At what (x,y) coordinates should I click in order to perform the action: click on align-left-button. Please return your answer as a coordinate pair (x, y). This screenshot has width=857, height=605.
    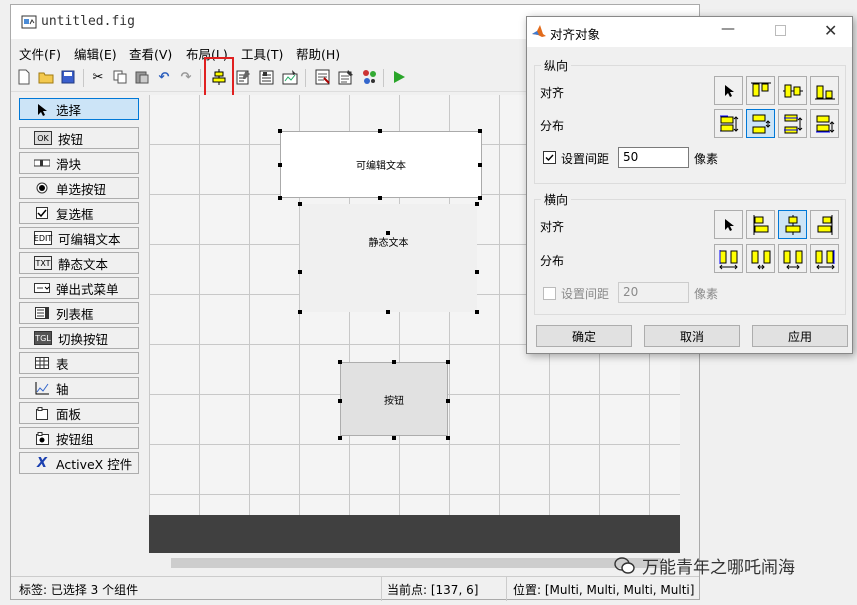
    Looking at the image, I should click on (760, 224).